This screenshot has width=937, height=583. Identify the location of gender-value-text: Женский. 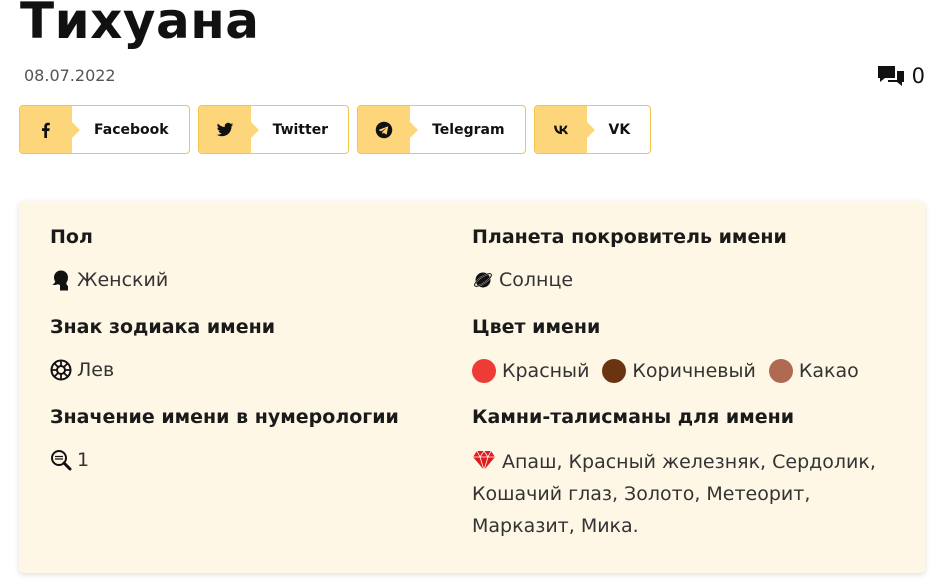
(123, 280).